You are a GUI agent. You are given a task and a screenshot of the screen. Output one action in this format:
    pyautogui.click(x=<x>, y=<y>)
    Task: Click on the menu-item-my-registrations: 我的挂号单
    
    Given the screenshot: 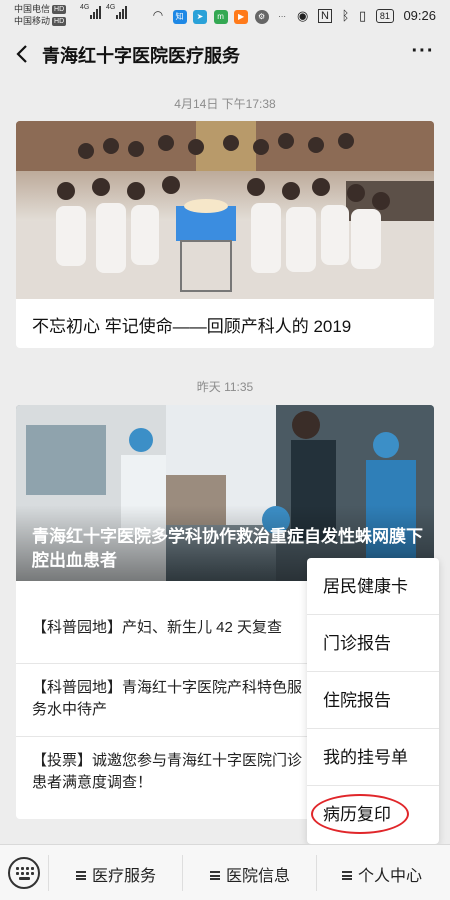 What is the action you would take?
    pyautogui.click(x=373, y=757)
    